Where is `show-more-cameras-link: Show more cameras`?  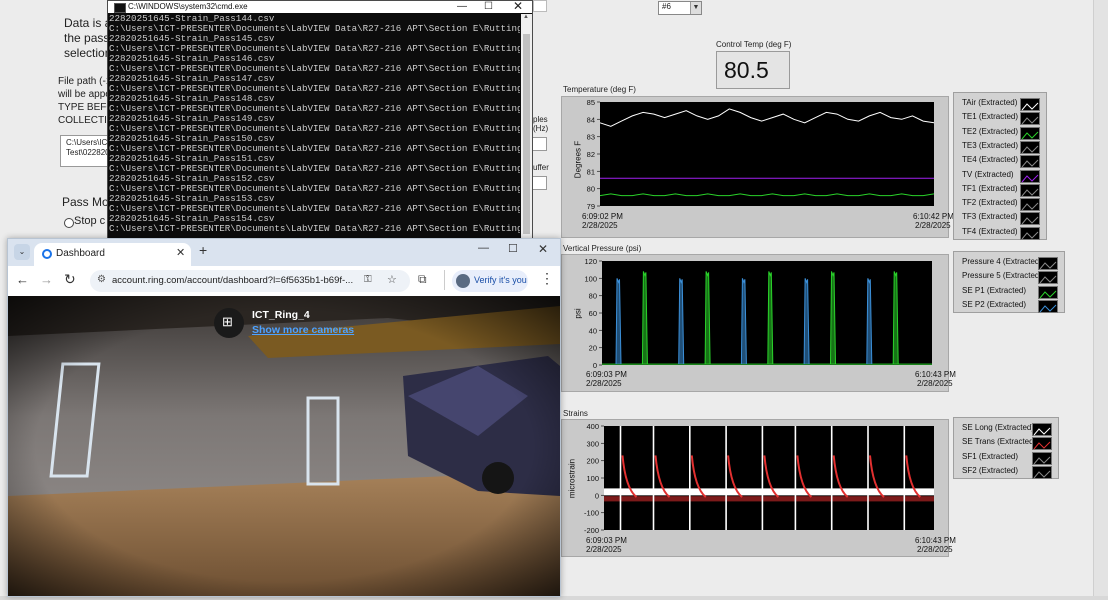
show-more-cameras-link: Show more cameras is located at coordinates (303, 330).